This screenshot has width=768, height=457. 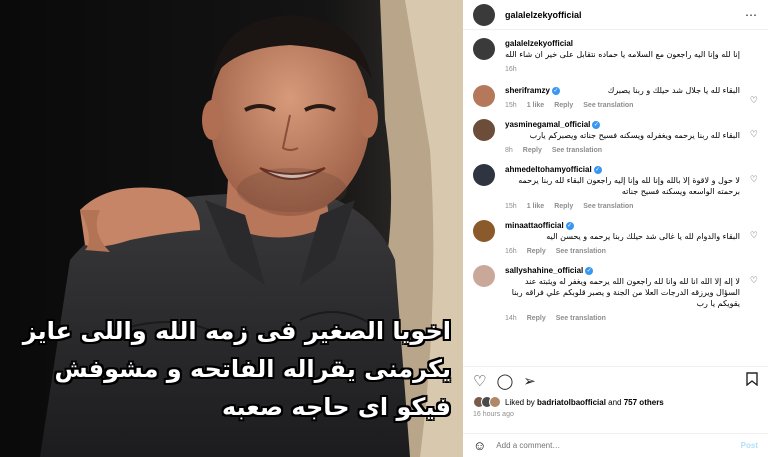 What do you see at coordinates (571, 402) in the screenshot?
I see `liker-username: badriatolbaofficial` at bounding box center [571, 402].